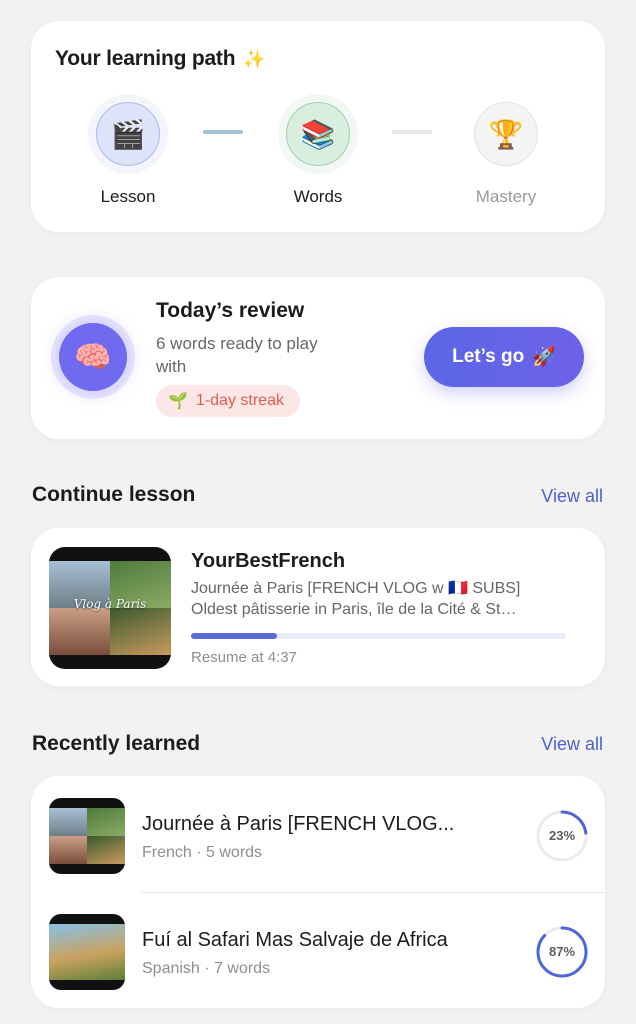 The width and height of the screenshot is (636, 1024). Describe the element at coordinates (202, 852) in the screenshot. I see `item-meta: French · 5 words` at that location.